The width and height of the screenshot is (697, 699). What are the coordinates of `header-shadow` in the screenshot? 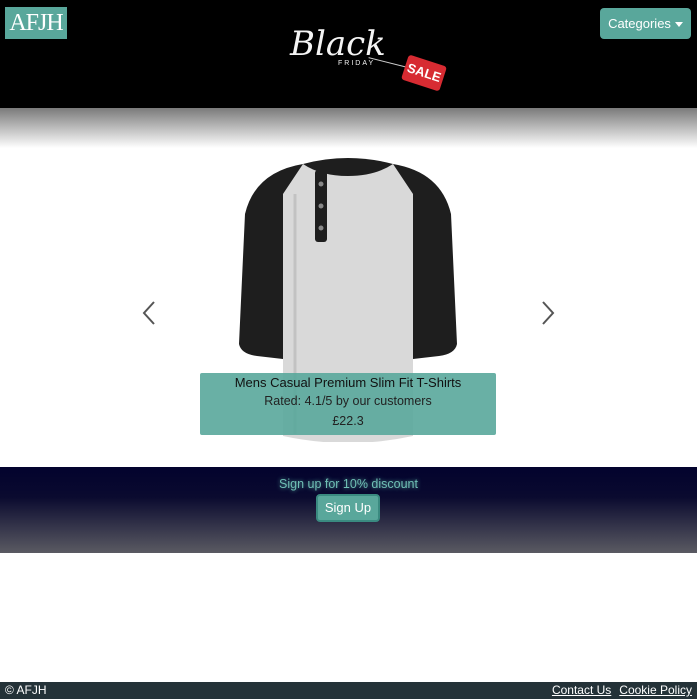 It's located at (348, 128).